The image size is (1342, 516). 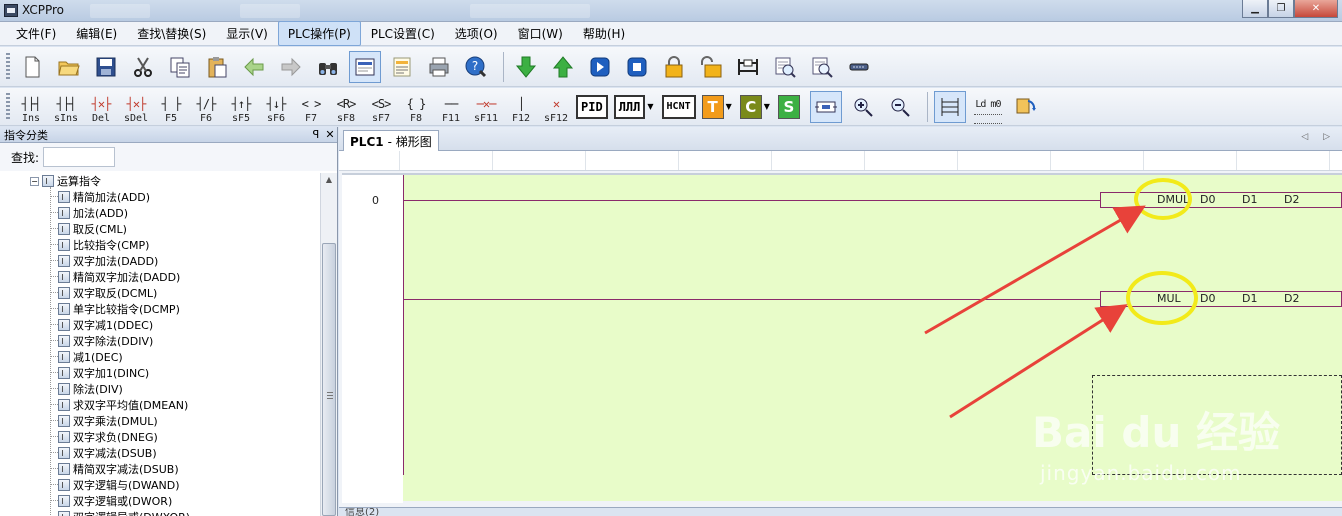 I want to click on tab-plc1-ladder: PLC1 - 梯形图, so click(x=391, y=141).